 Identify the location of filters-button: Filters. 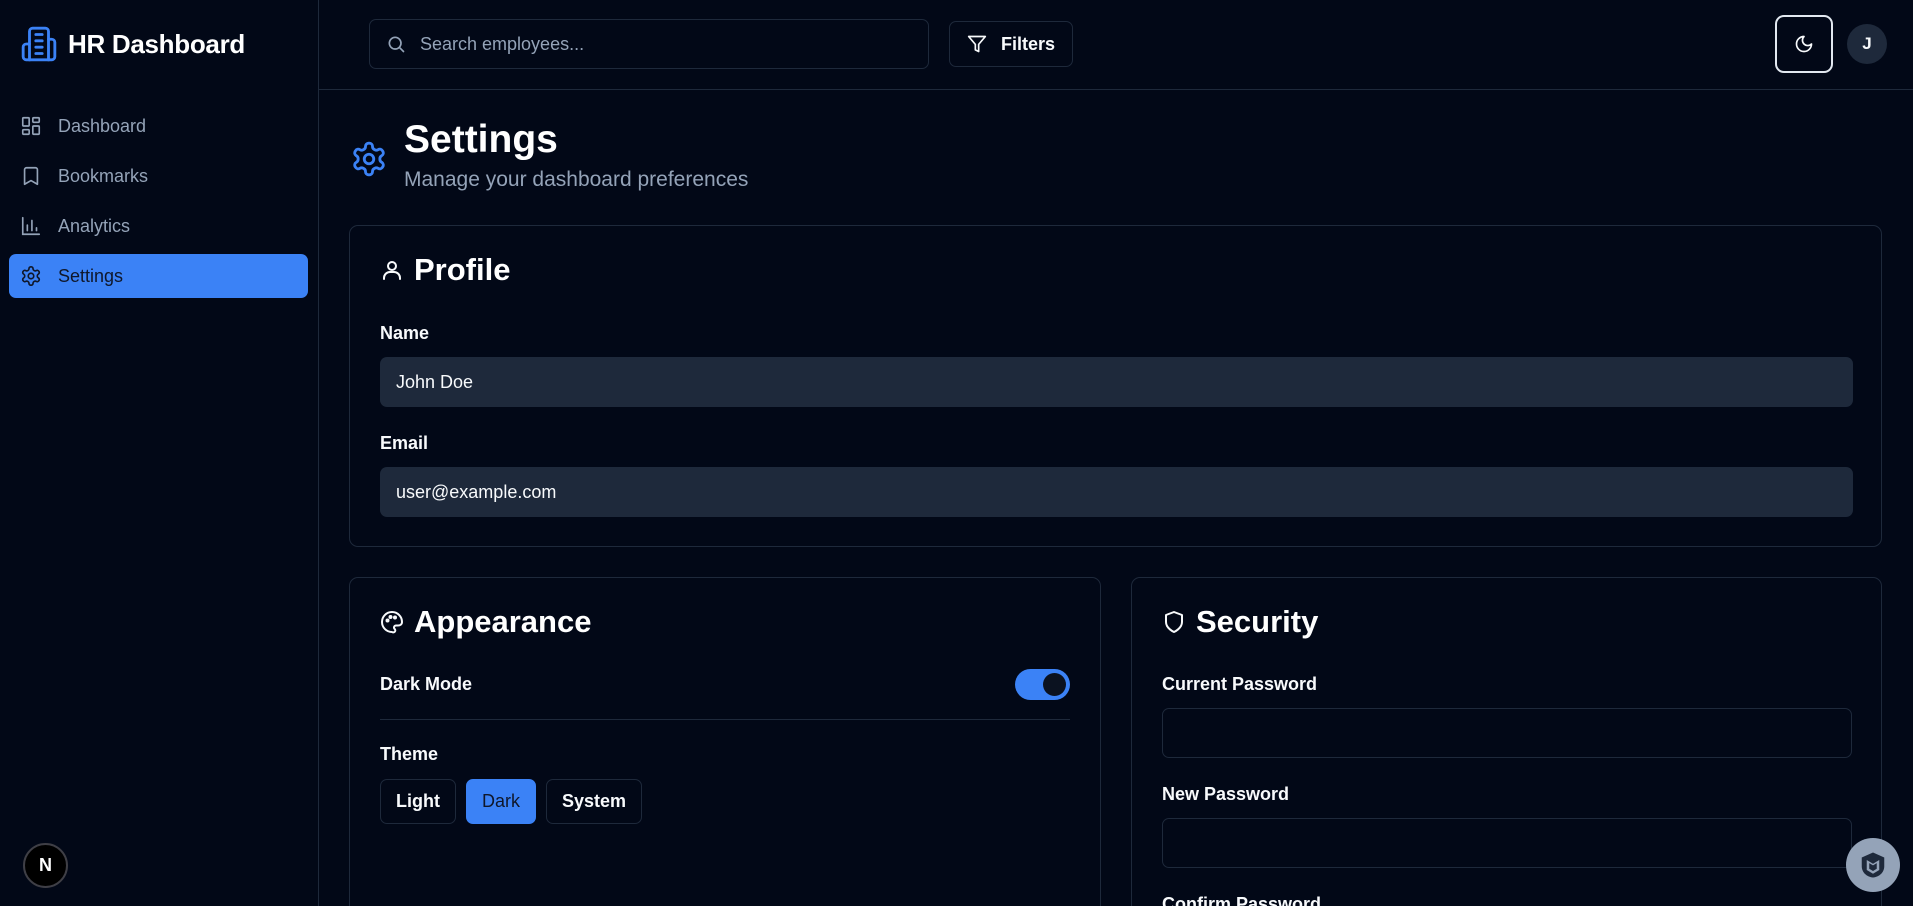
(1011, 44).